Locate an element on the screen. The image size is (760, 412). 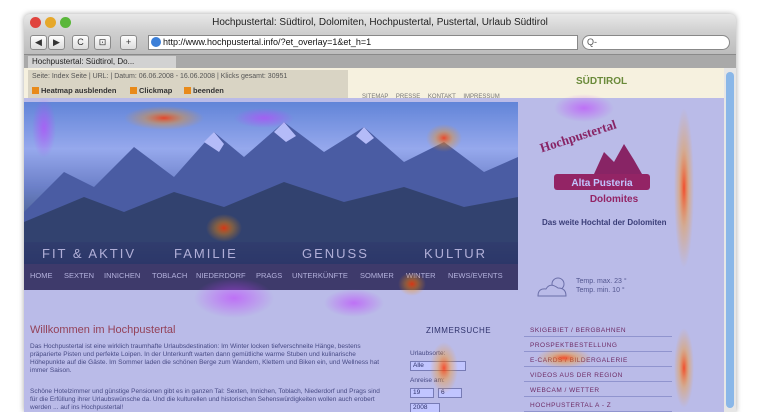
link-prospektbestellung: PROSPEKTBESTELLUNG is located at coordinates (598, 345).